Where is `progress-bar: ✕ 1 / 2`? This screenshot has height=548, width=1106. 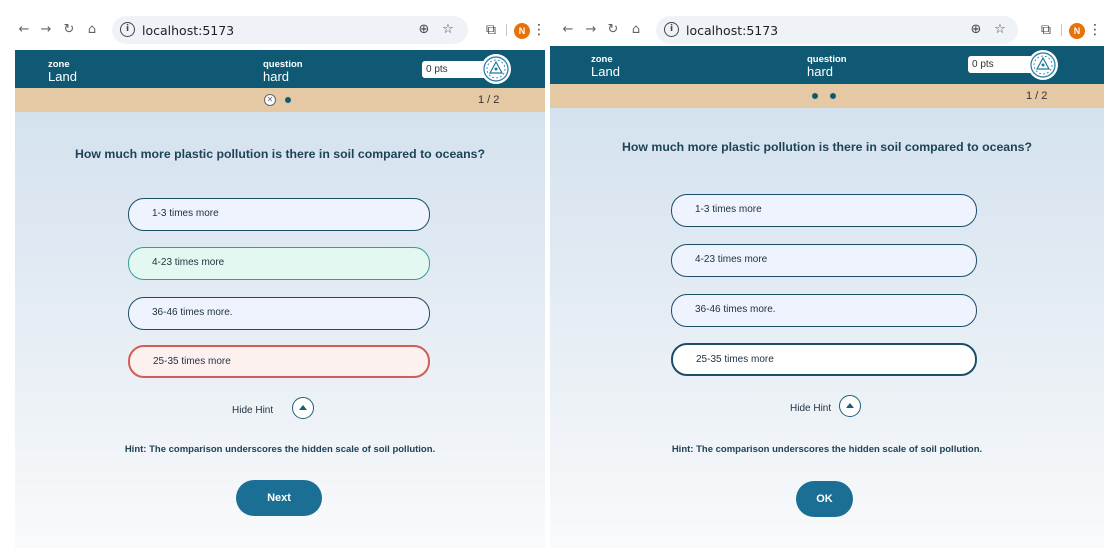 progress-bar: ✕ 1 / 2 is located at coordinates (280, 100).